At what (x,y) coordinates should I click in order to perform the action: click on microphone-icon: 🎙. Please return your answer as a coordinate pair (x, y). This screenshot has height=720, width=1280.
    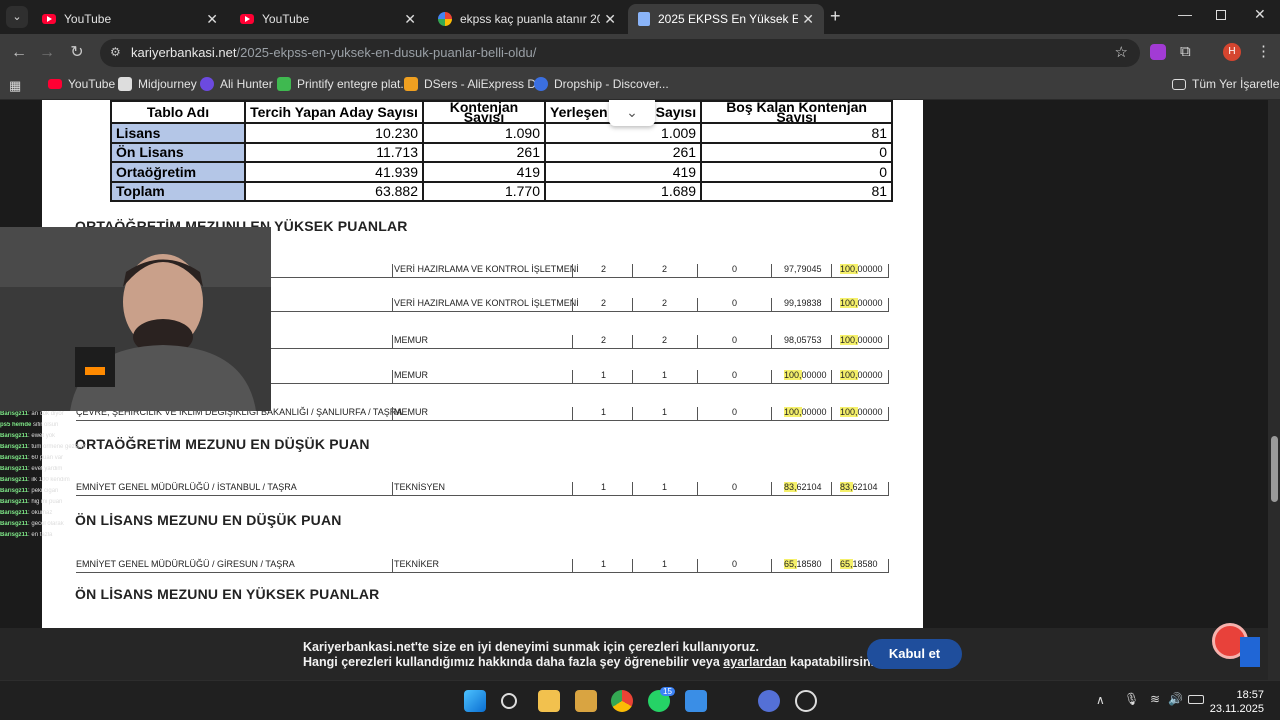
    Looking at the image, I should click on (1131, 699).